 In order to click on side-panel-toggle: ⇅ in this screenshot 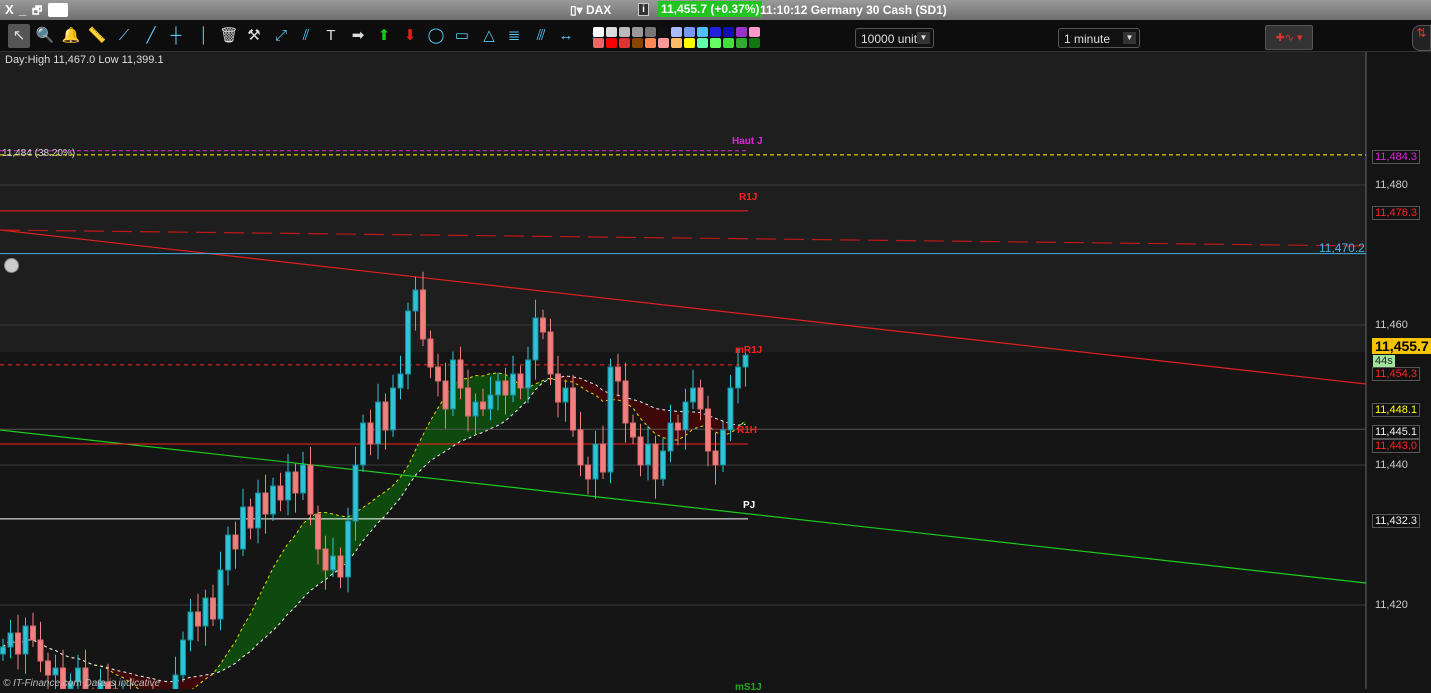, I will do `click(1421, 38)`.